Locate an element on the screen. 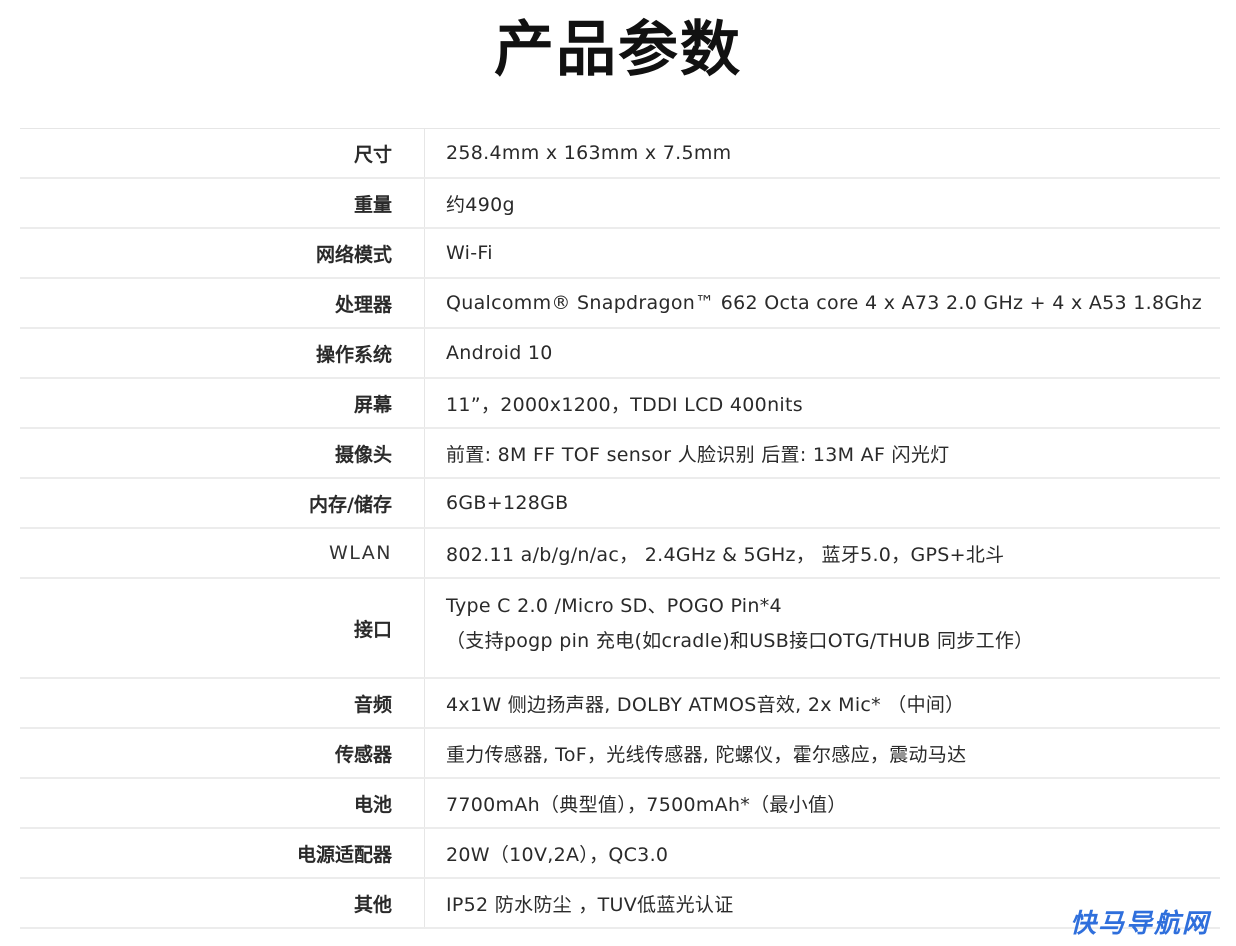 This screenshot has width=1236, height=946. spec-label: 接口 is located at coordinates (222, 628).